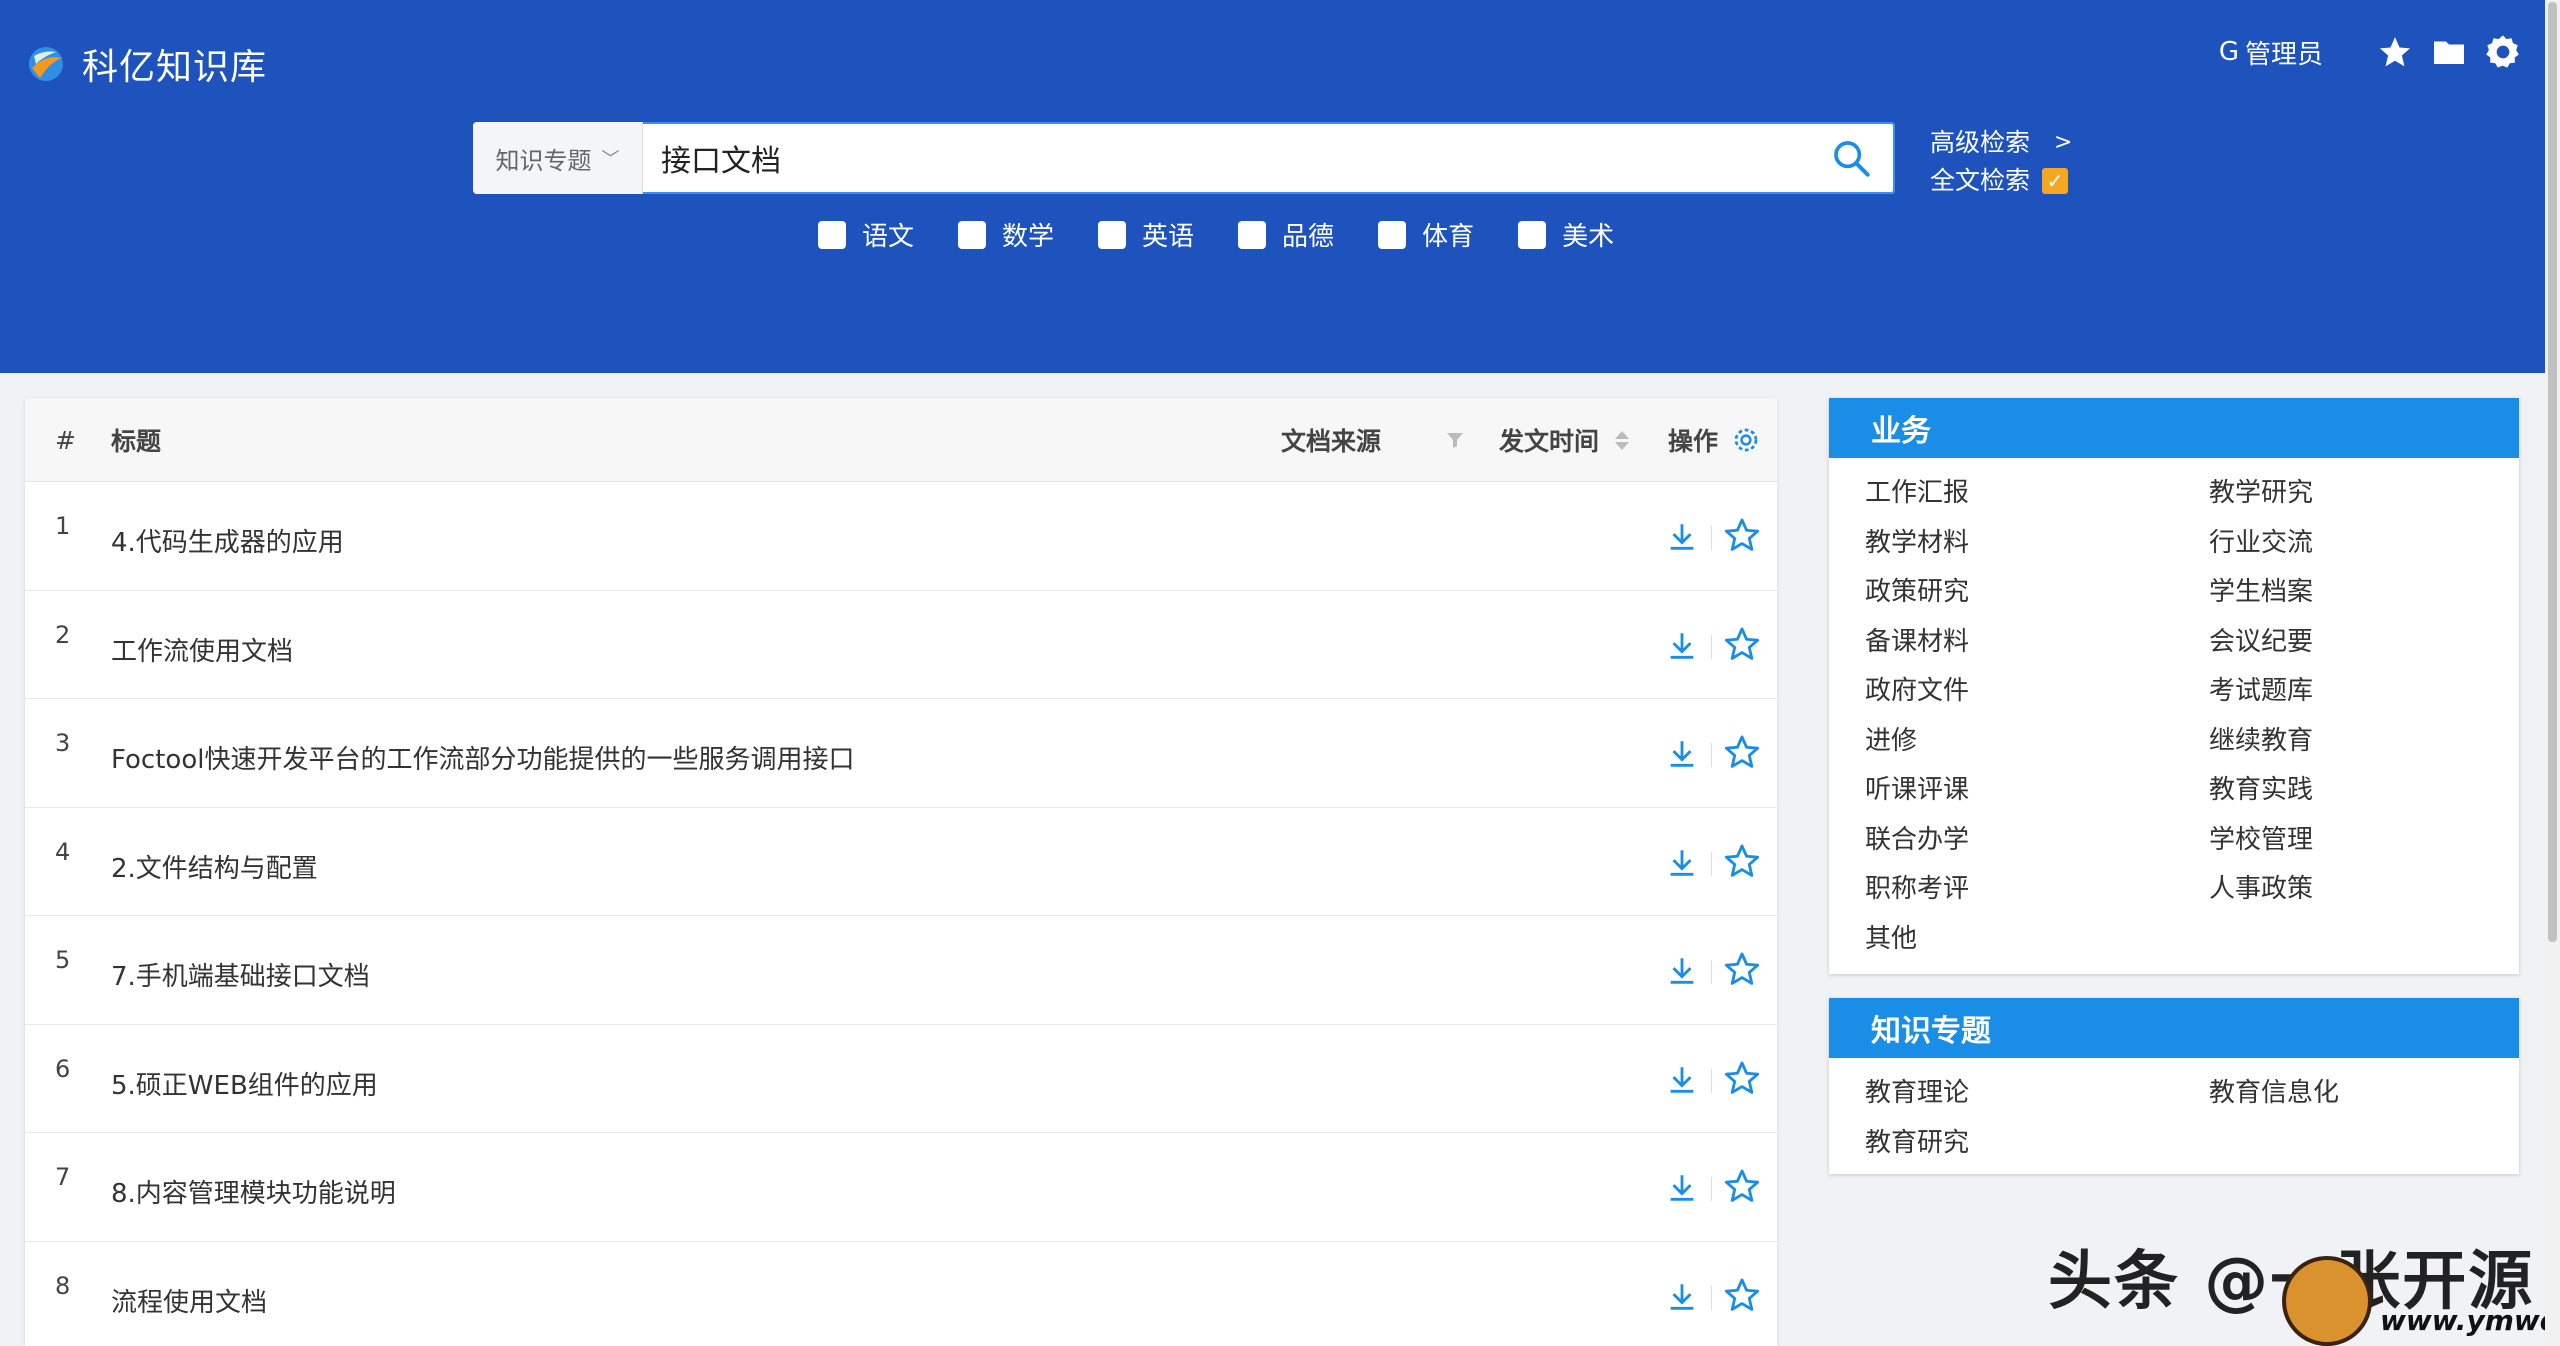 This screenshot has height=1346, width=2560. What do you see at coordinates (901, 1294) in the screenshot?
I see `table-row: 8 流程使用文档` at bounding box center [901, 1294].